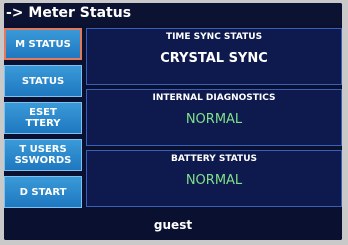  Describe the element at coordinates (43, 149) in the screenshot. I see `nav-button-label: T USERS` at that location.